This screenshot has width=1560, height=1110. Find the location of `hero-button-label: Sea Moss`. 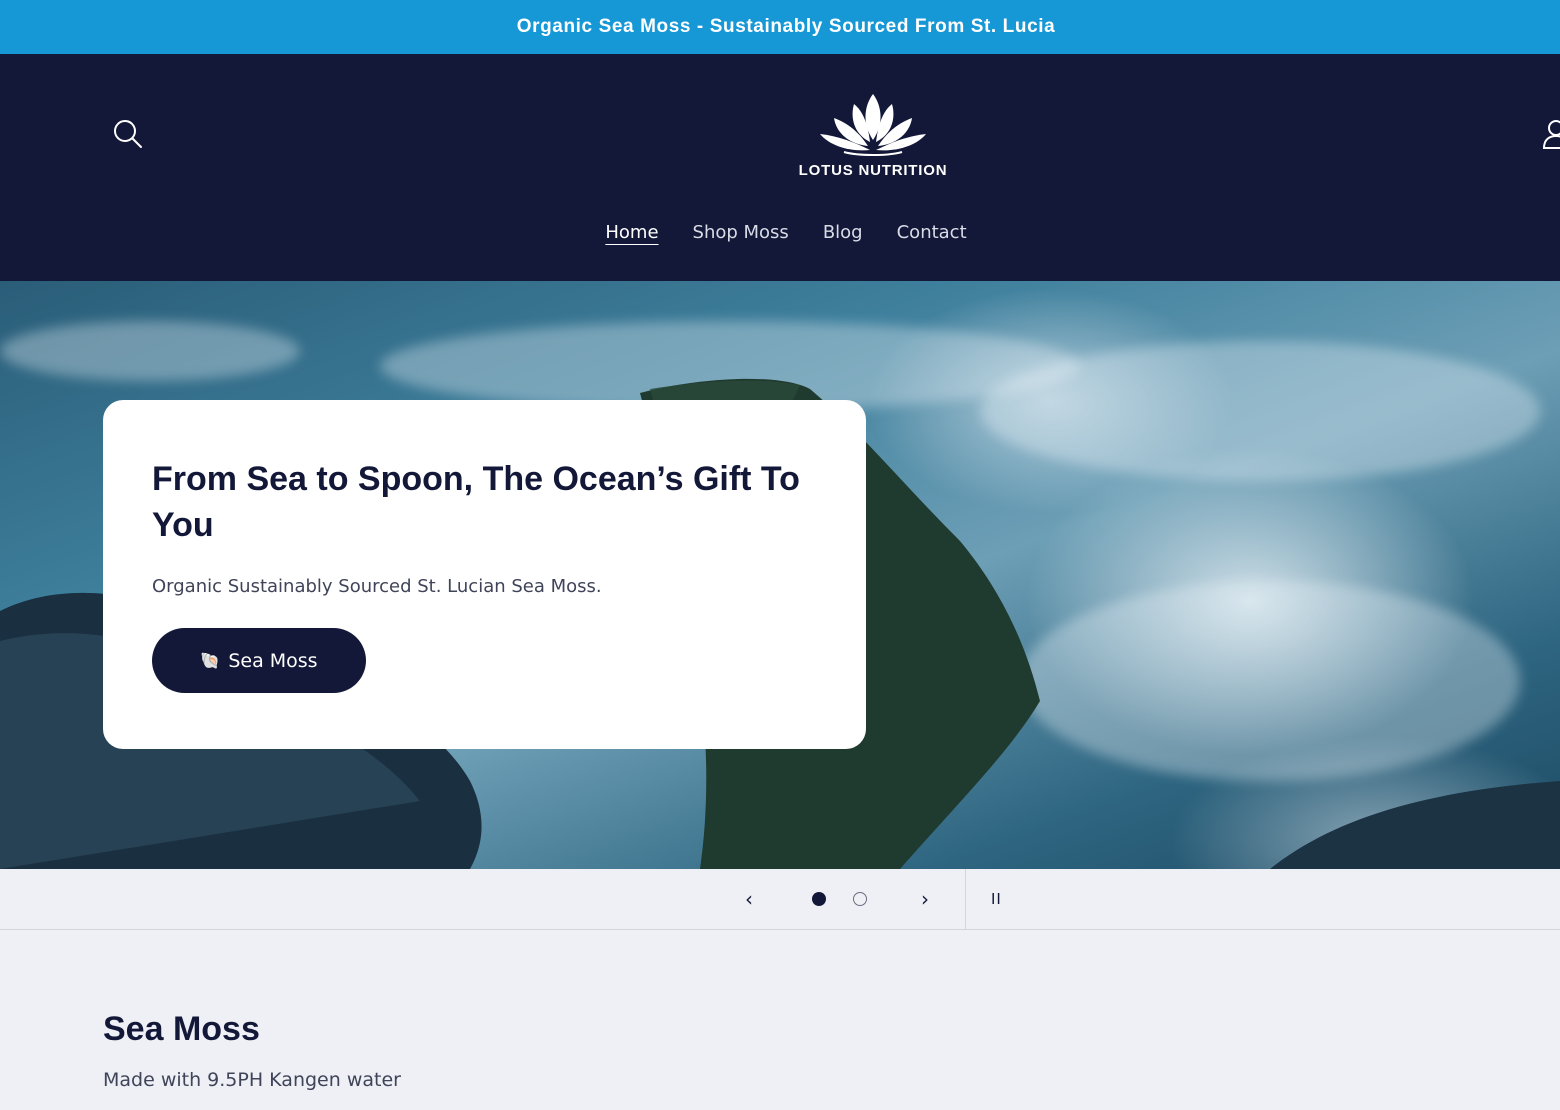

hero-button-label: Sea Moss is located at coordinates (273, 660).